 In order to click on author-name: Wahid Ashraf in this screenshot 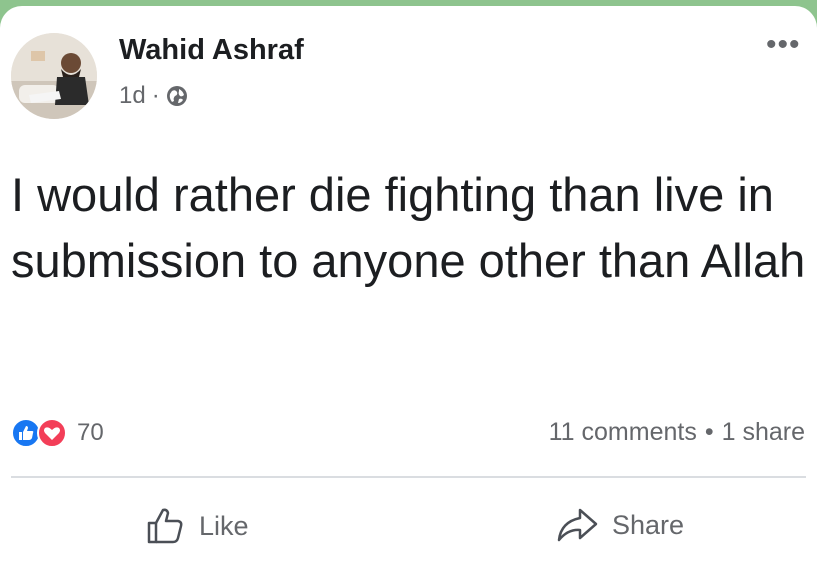, I will do `click(211, 50)`.